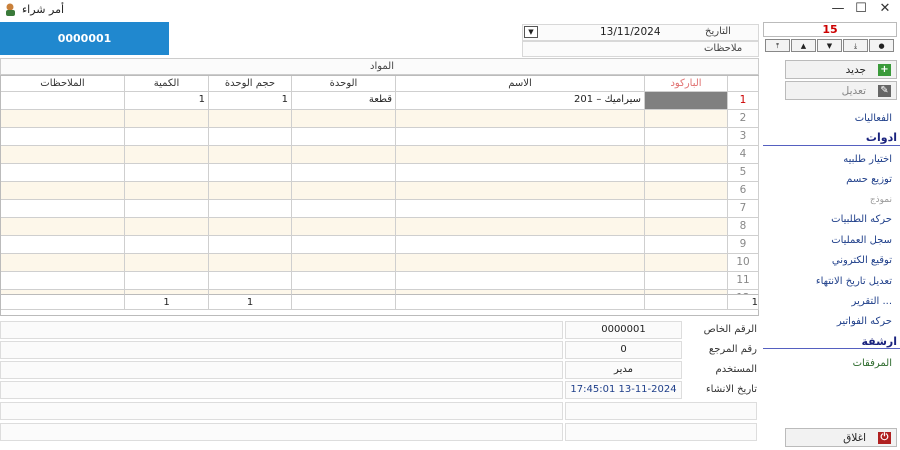 The width and height of the screenshot is (900, 450). What do you see at coordinates (531, 32) in the screenshot?
I see `dropdown-arrow-icon: ▼` at bounding box center [531, 32].